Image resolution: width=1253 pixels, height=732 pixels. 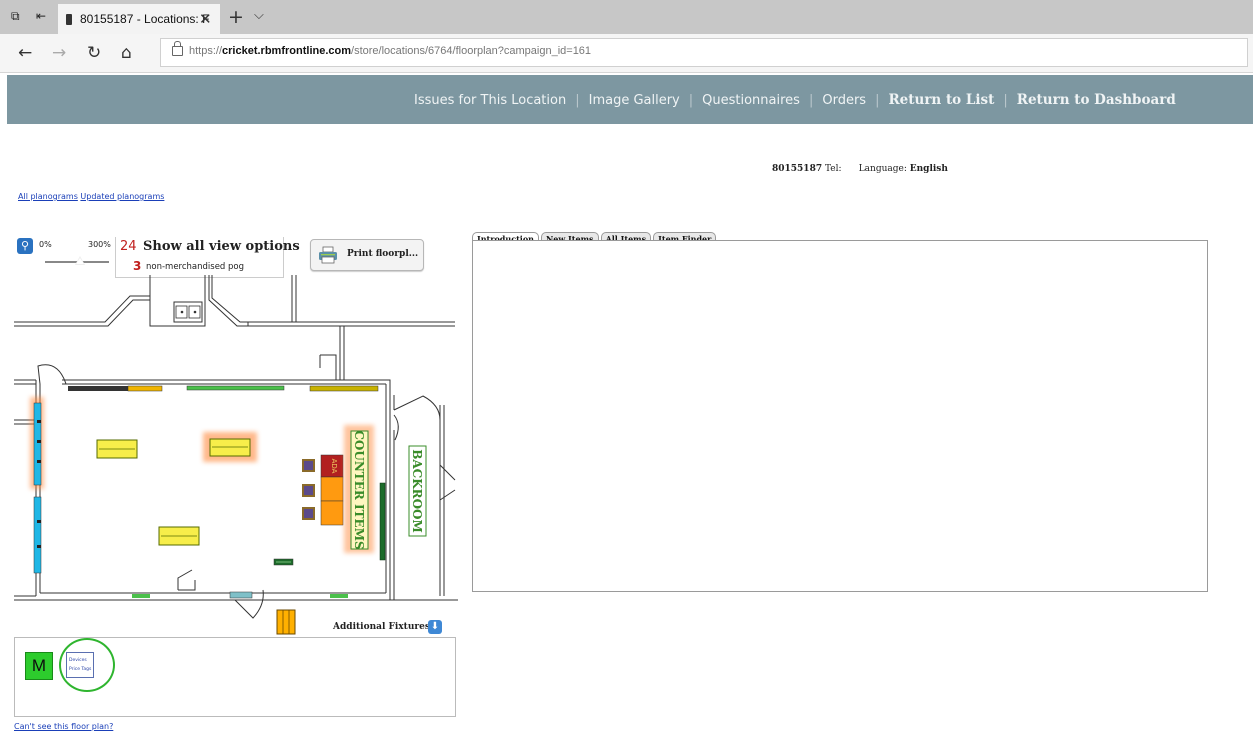 What do you see at coordinates (751, 100) in the screenshot?
I see `nav-questionnaires: Questionnaires` at bounding box center [751, 100].